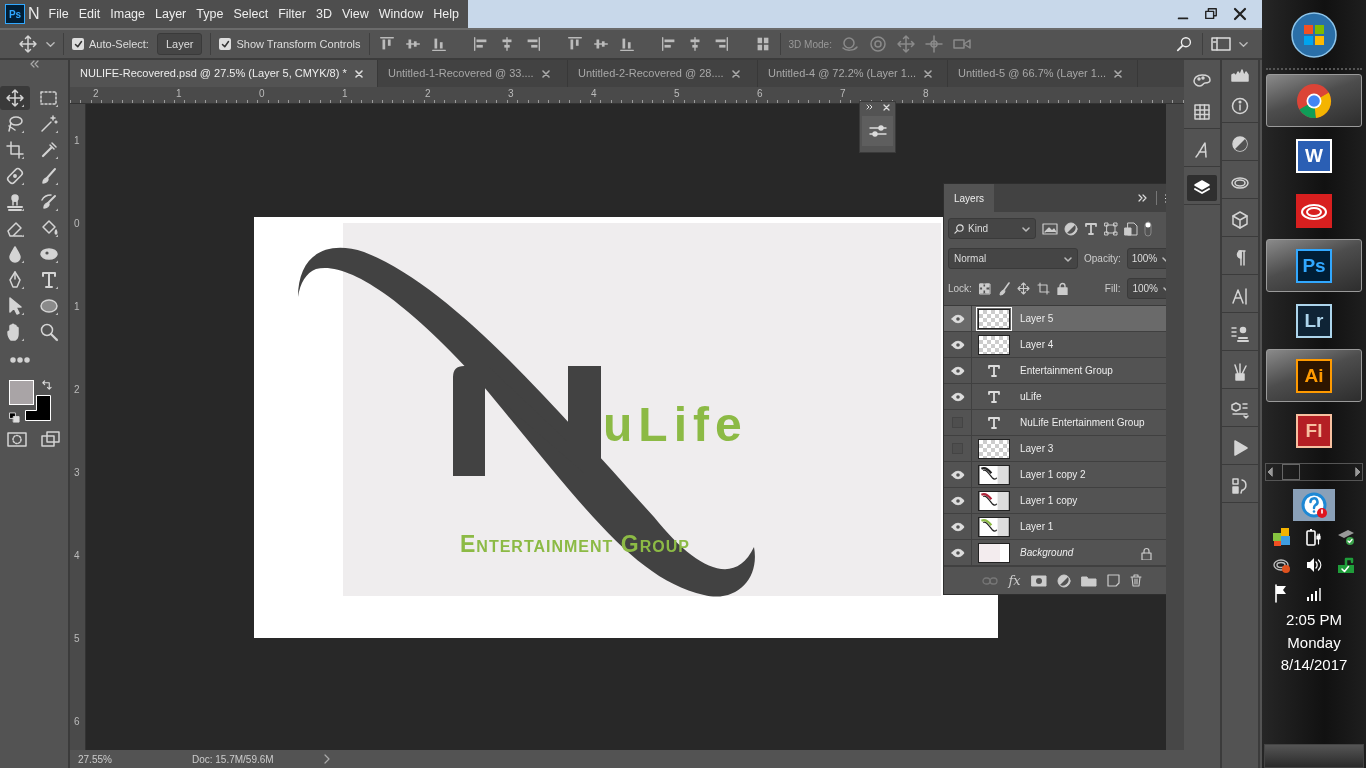 This screenshot has height=768, width=1366. I want to click on menu-item: Layer, so click(171, 14).